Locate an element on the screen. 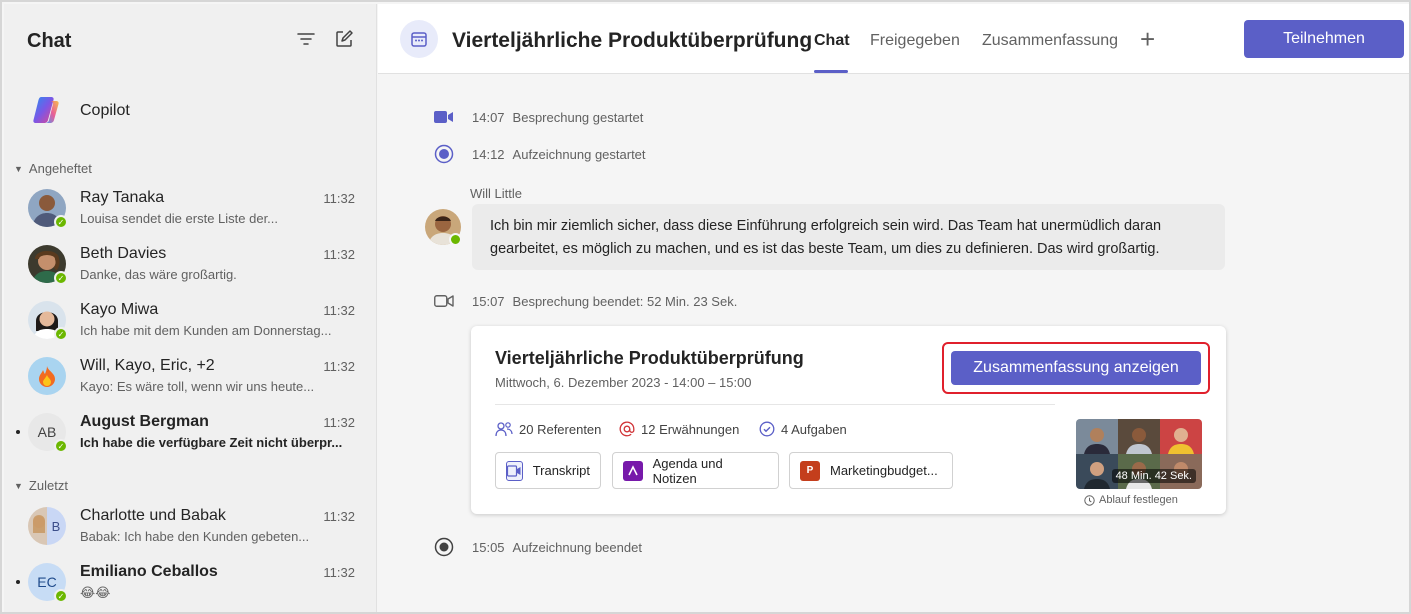 This screenshot has height=614, width=1411. avatar: B is located at coordinates (47, 526).